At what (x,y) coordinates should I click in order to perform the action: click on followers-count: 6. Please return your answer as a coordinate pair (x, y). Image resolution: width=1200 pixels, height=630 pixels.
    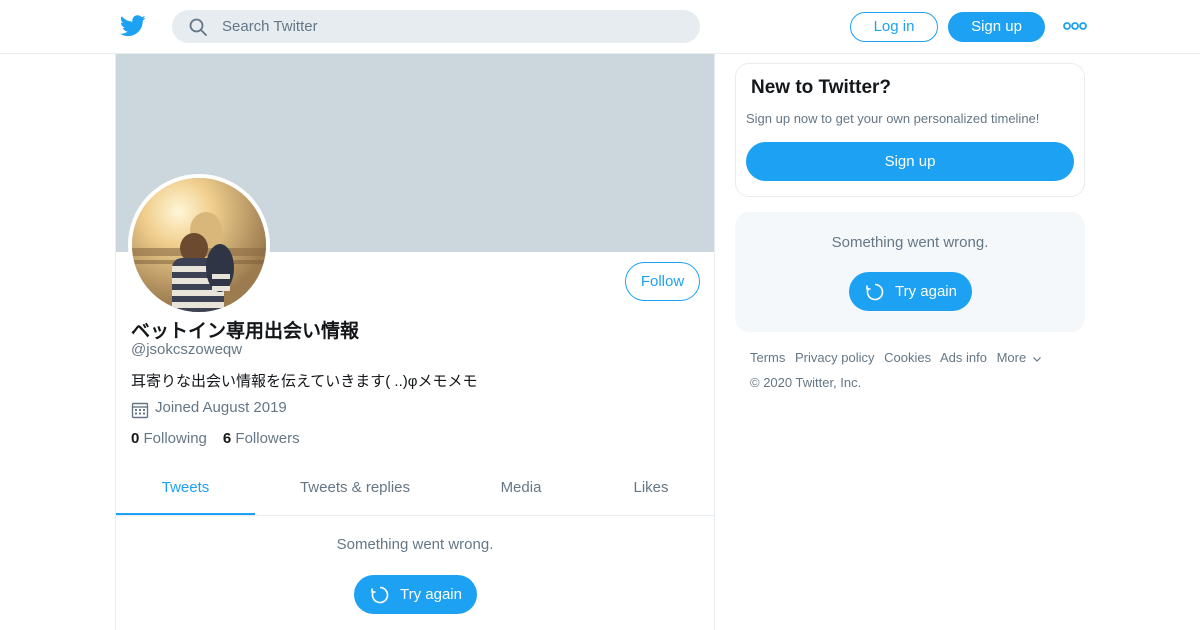
    Looking at the image, I should click on (227, 438).